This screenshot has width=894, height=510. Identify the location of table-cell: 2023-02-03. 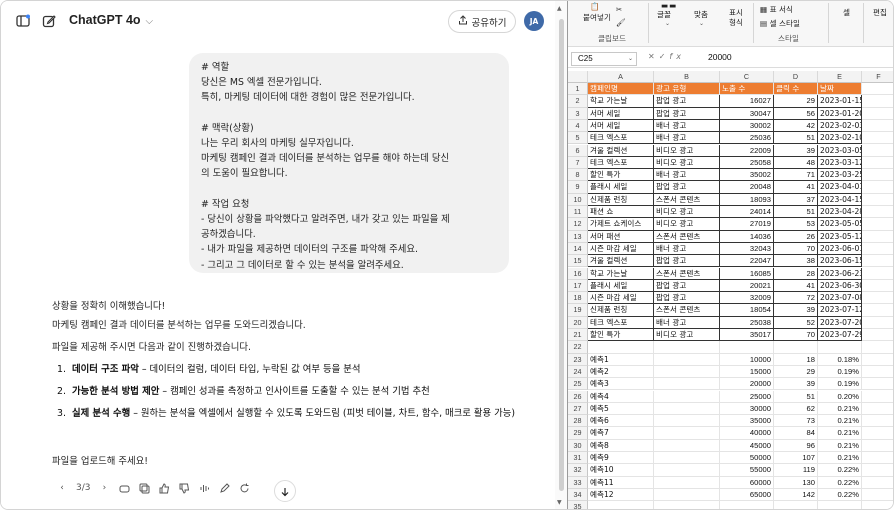
(840, 126).